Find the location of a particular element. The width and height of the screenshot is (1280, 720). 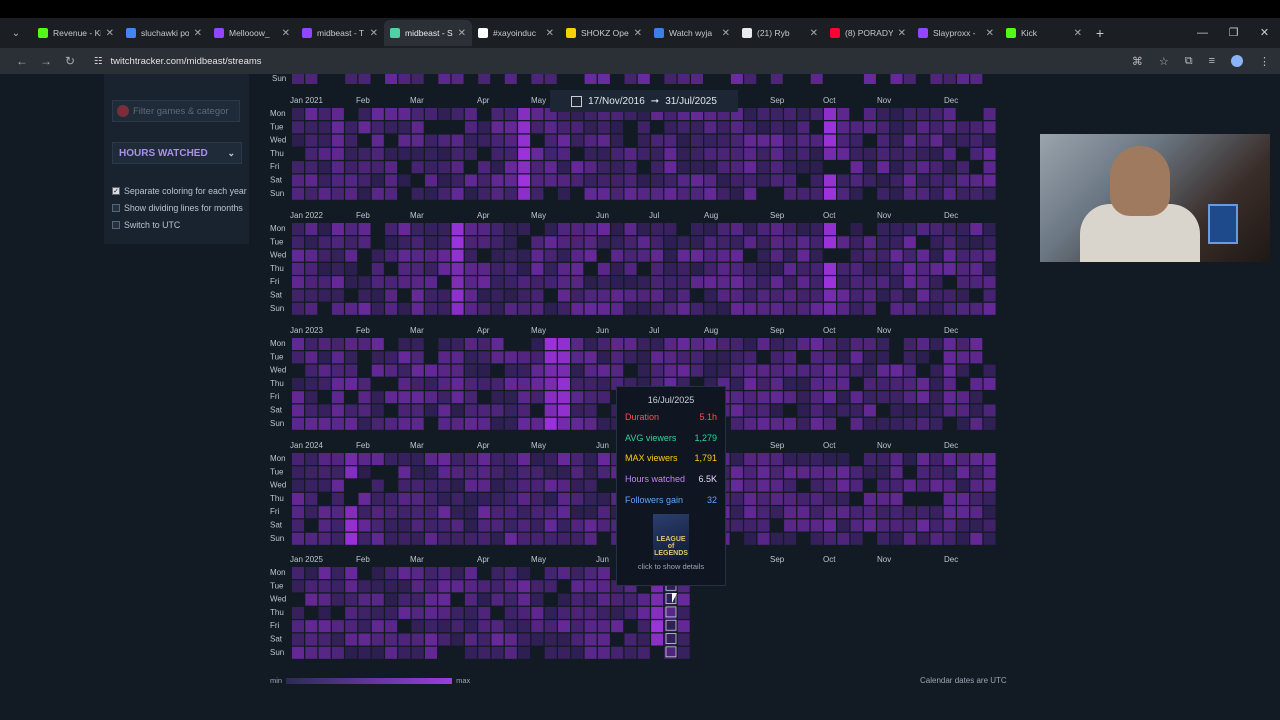

tab-search-chevron-icon: ⌄ is located at coordinates (16, 33).